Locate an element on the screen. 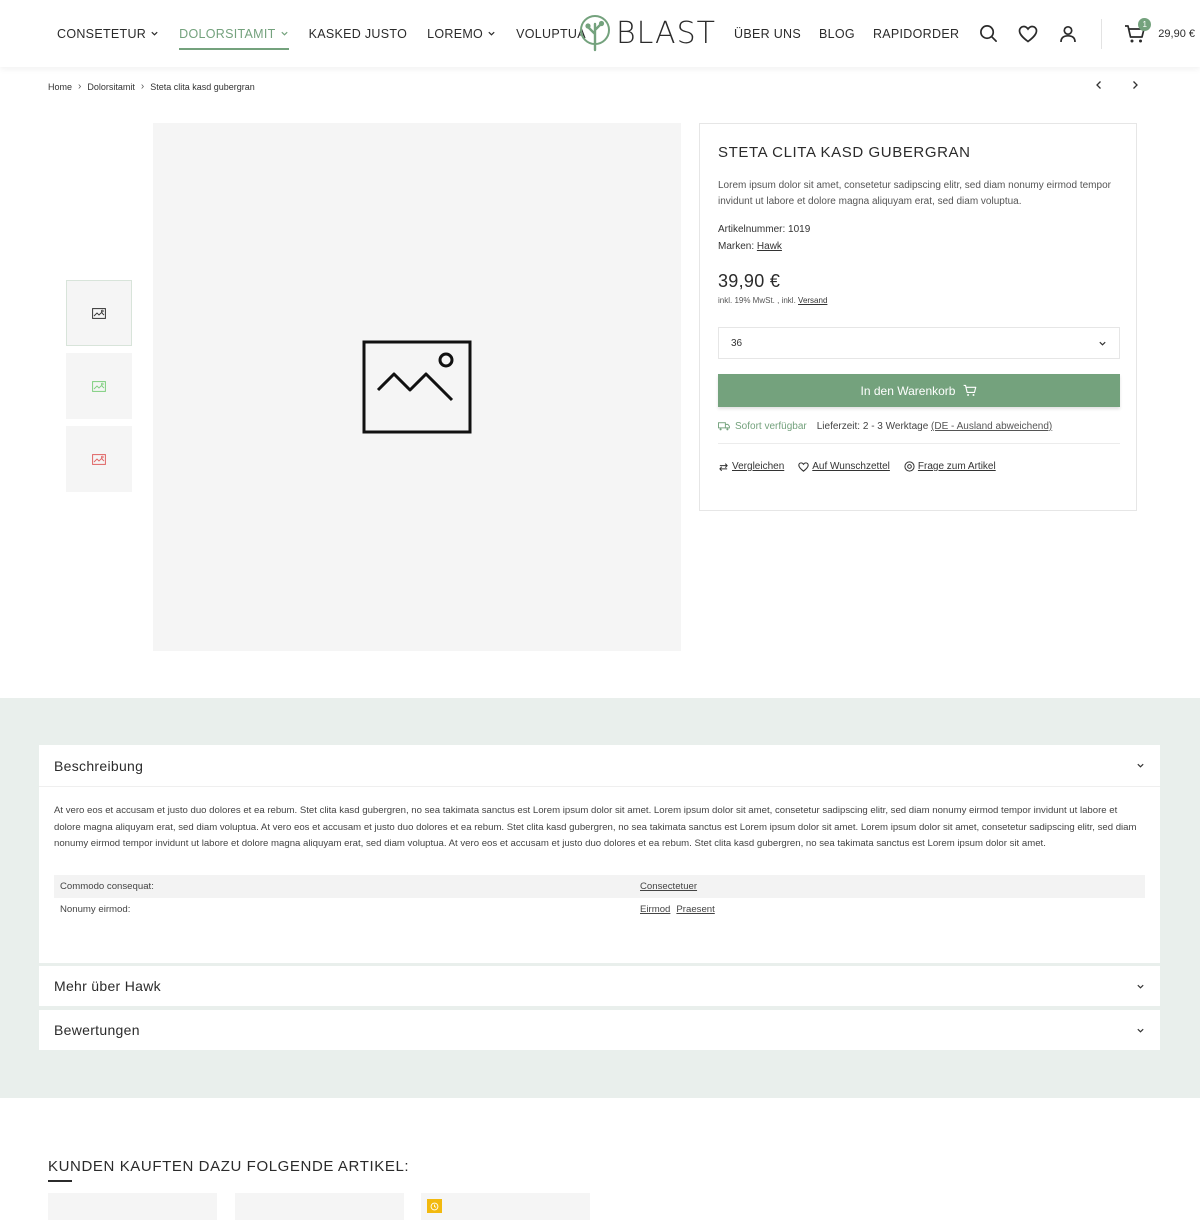 This screenshot has height=1220, width=1200. search-icon is located at coordinates (988, 33).